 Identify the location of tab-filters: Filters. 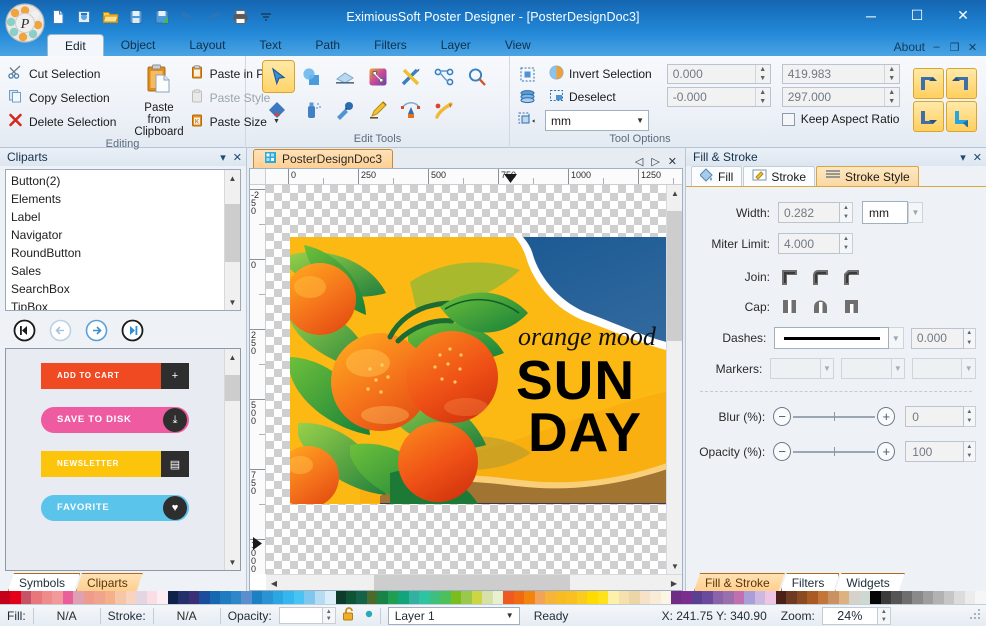
(810, 582).